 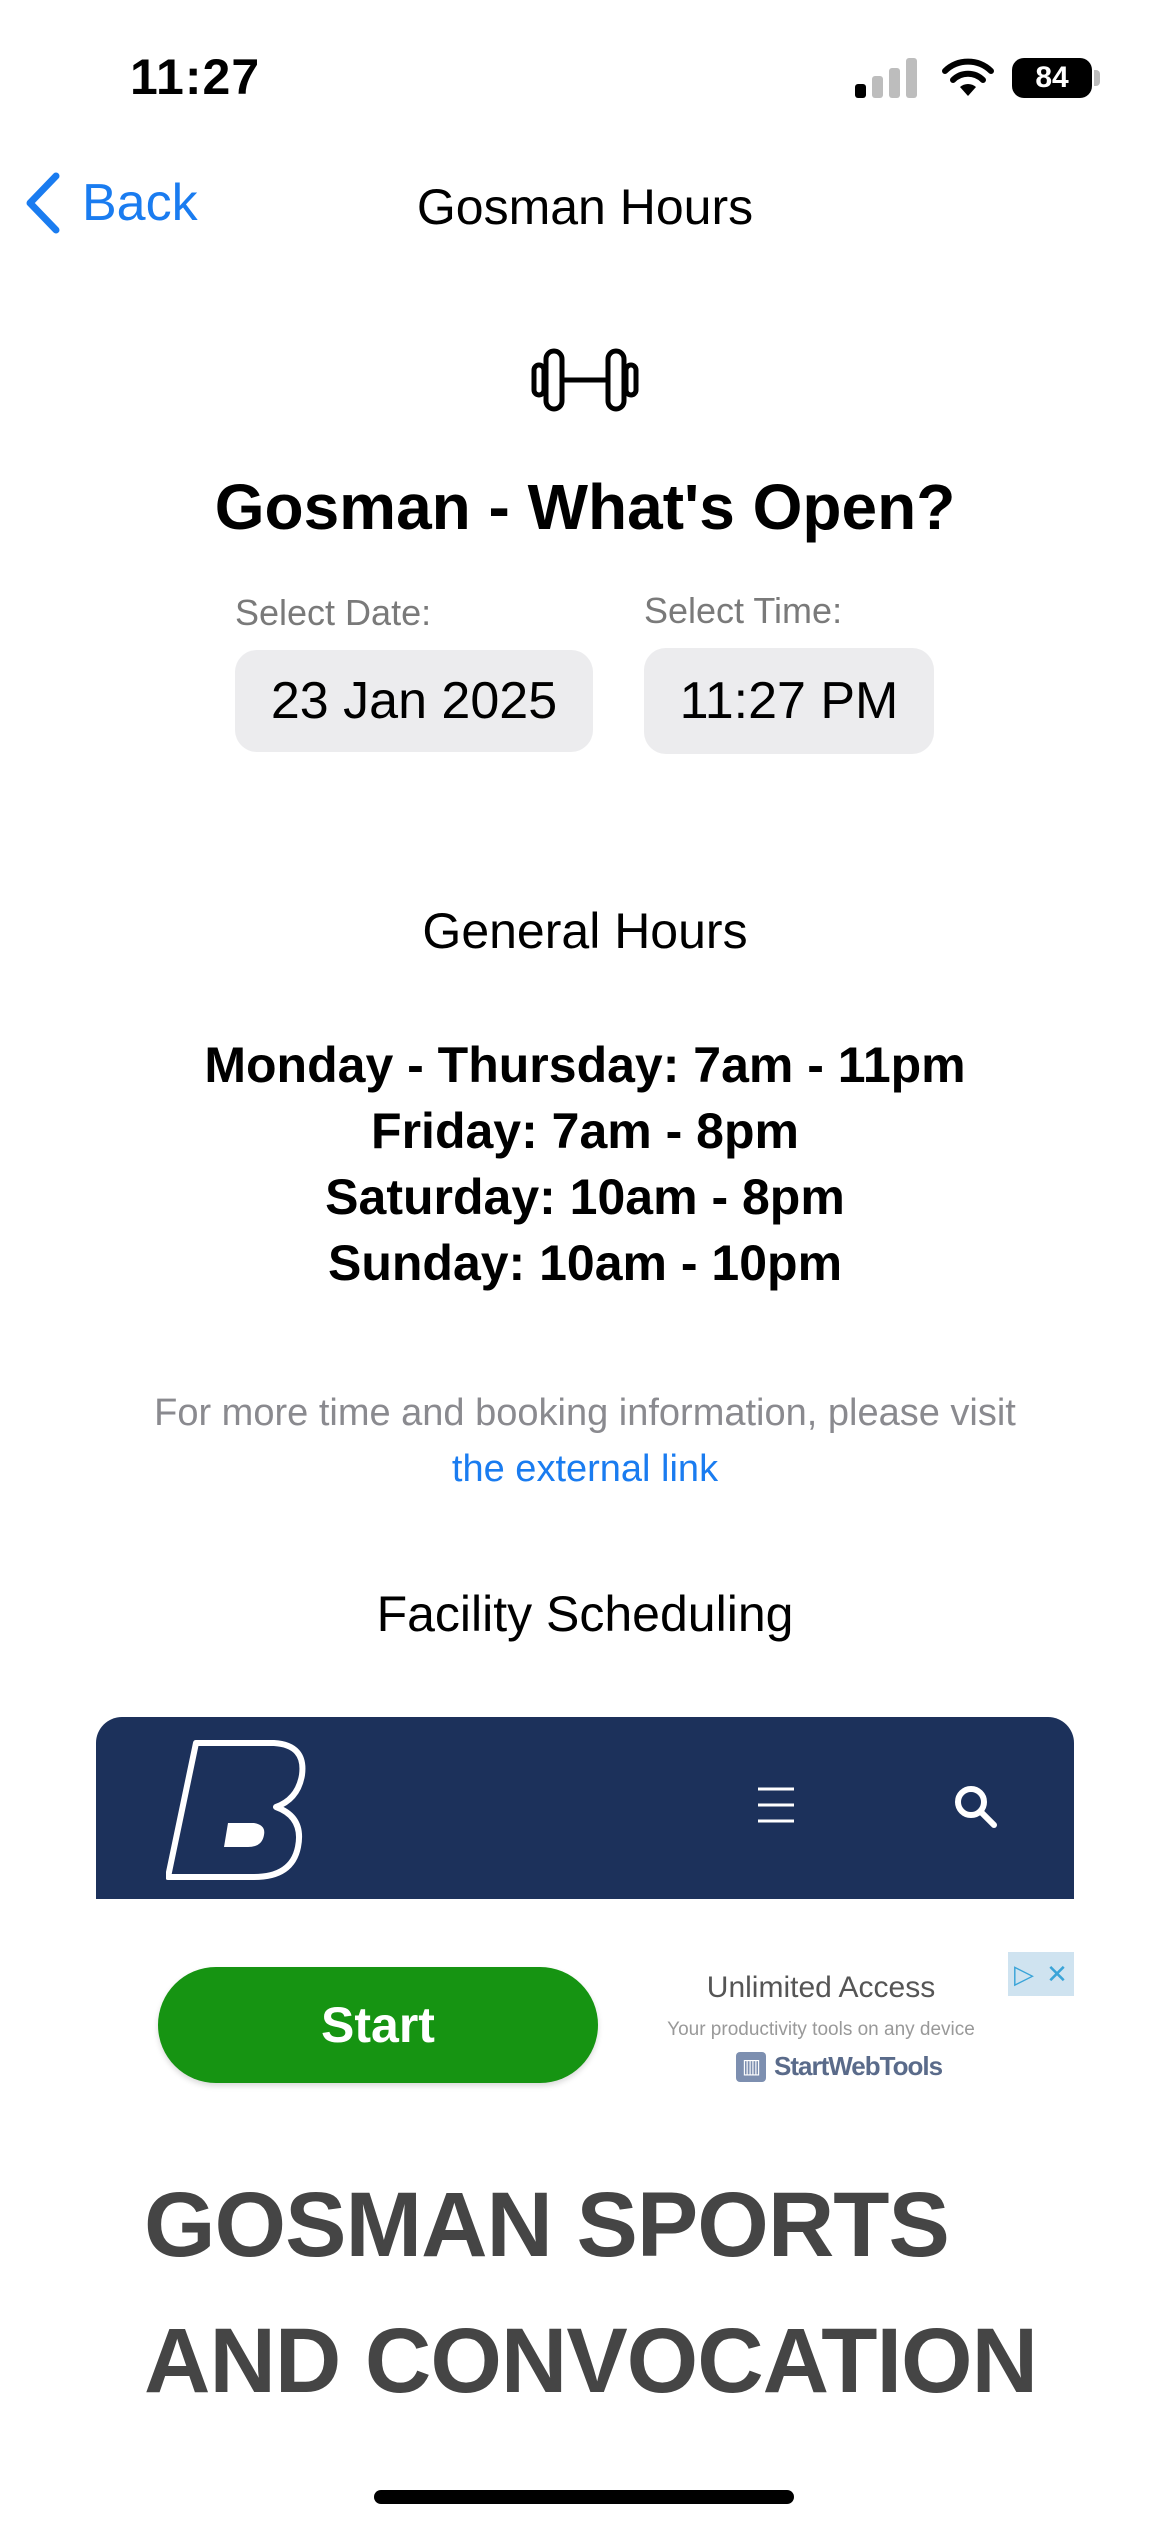 I want to click on hours-line: Monday - Thursday: 7am - 11pm, so click(x=585, y=1065).